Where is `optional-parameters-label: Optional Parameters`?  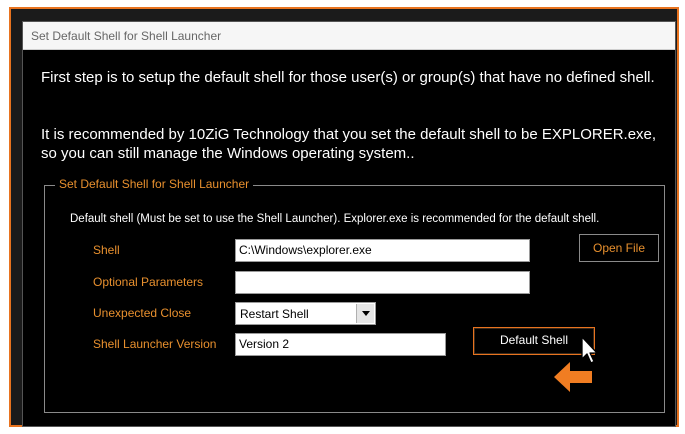 optional-parameters-label: Optional Parameters is located at coordinates (148, 282).